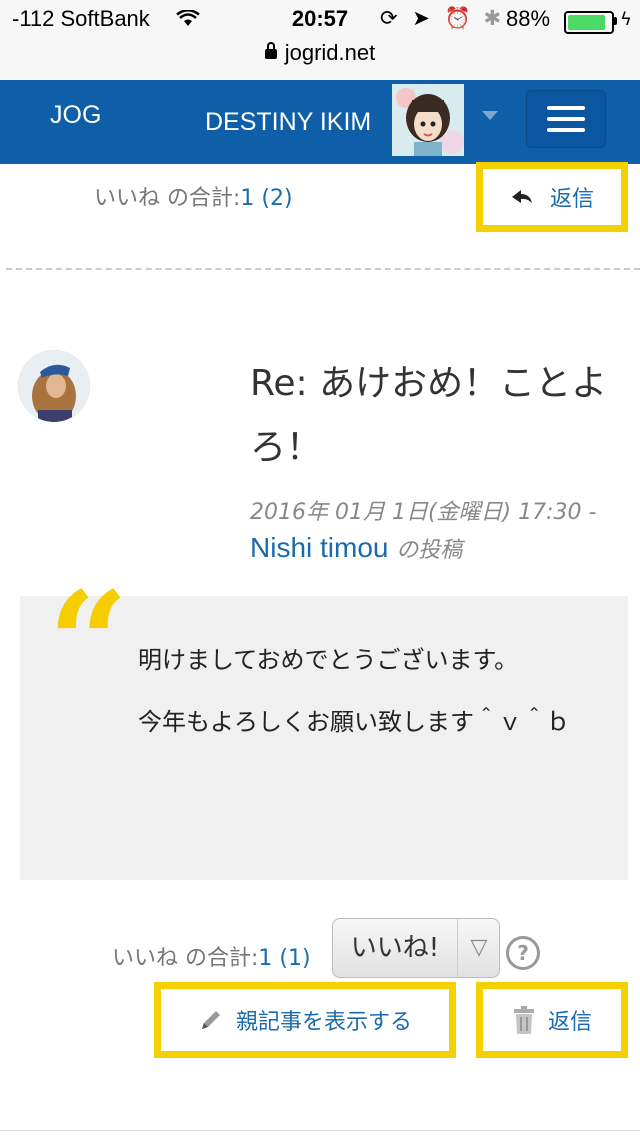 The image size is (640, 1136). What do you see at coordinates (626, 19) in the screenshot?
I see `charging-icon: ϟ` at bounding box center [626, 19].